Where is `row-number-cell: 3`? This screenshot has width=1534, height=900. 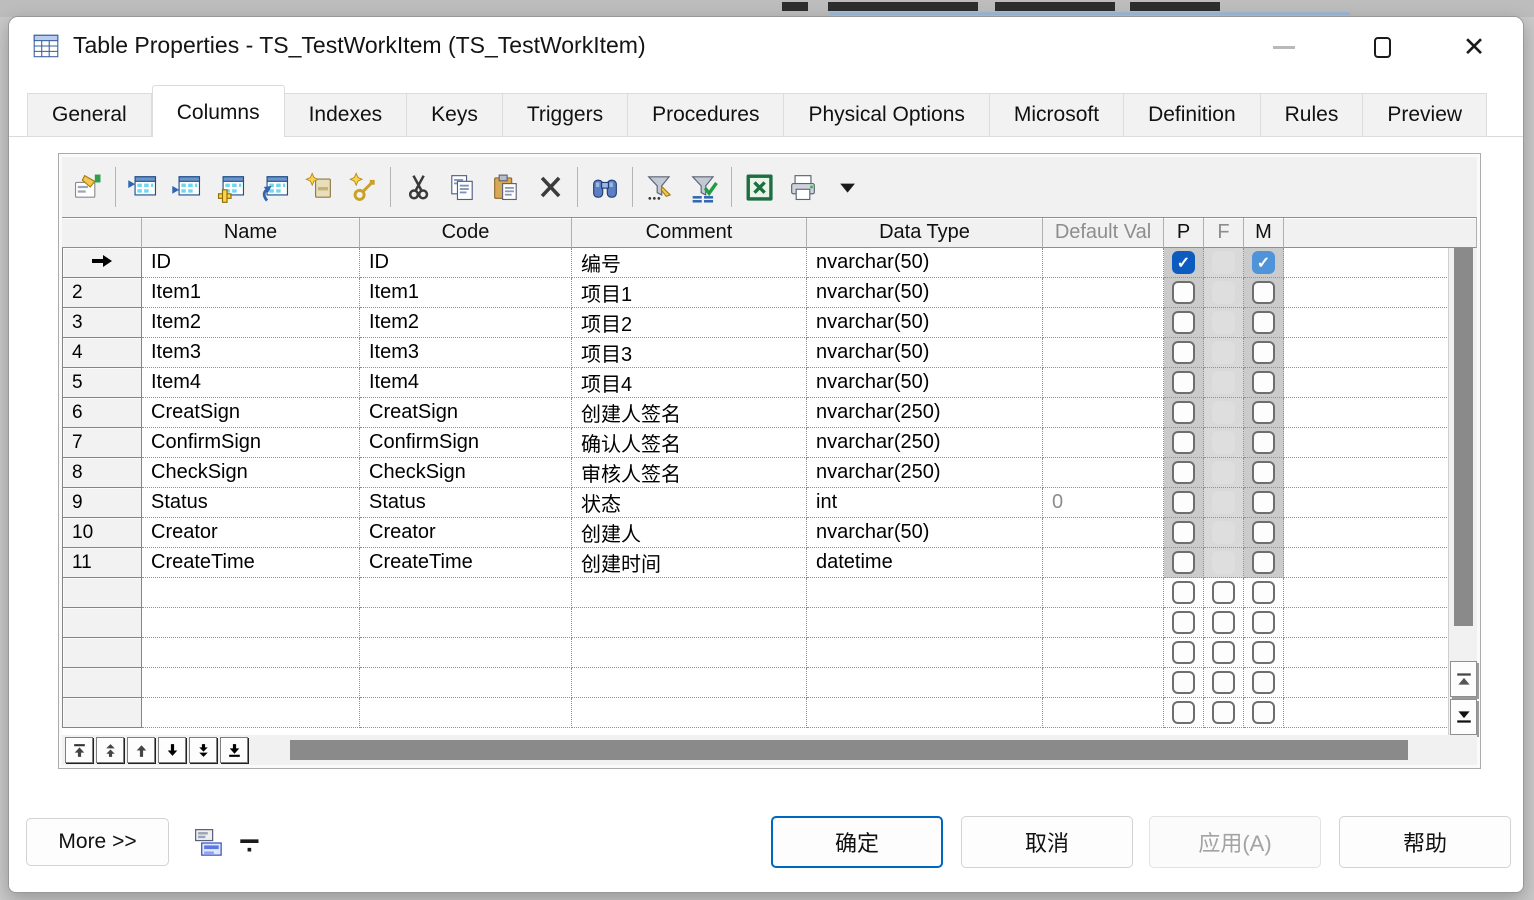
row-number-cell: 3 is located at coordinates (102, 323).